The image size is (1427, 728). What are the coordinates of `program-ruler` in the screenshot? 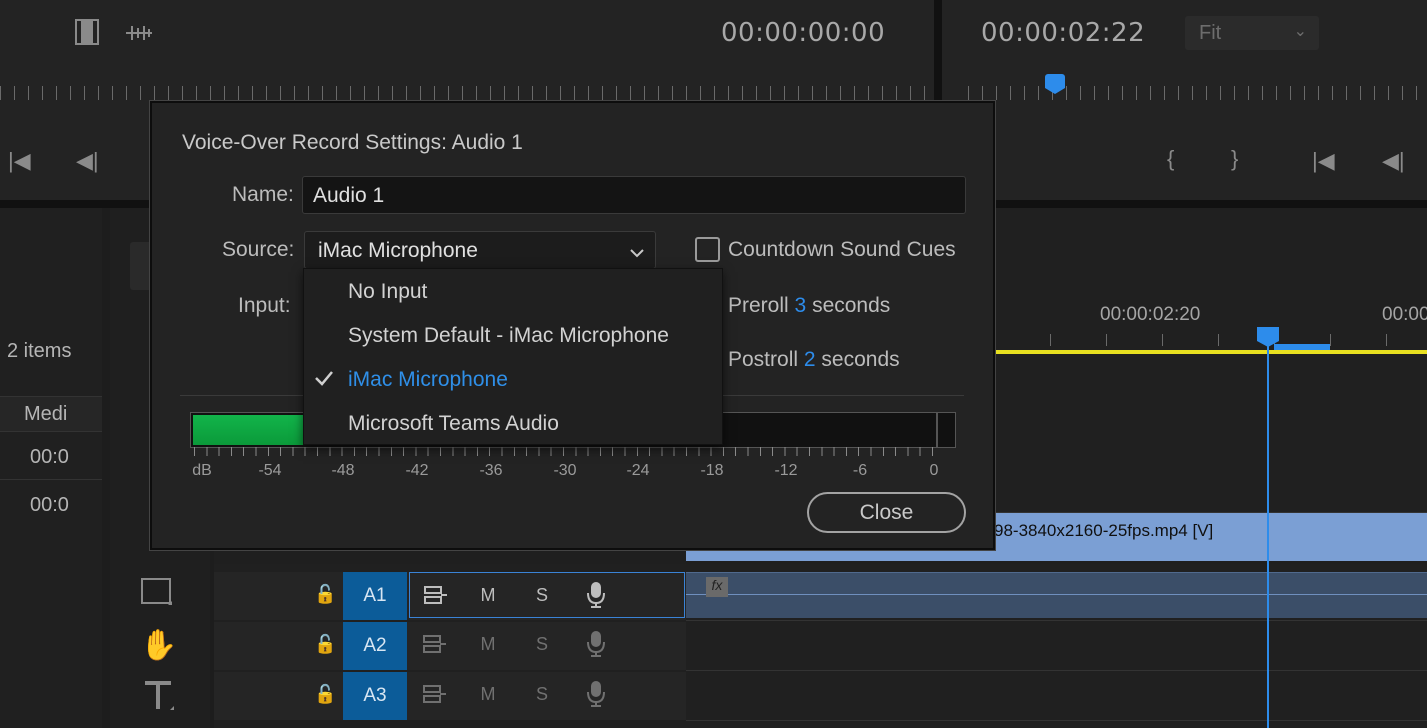 It's located at (1197, 93).